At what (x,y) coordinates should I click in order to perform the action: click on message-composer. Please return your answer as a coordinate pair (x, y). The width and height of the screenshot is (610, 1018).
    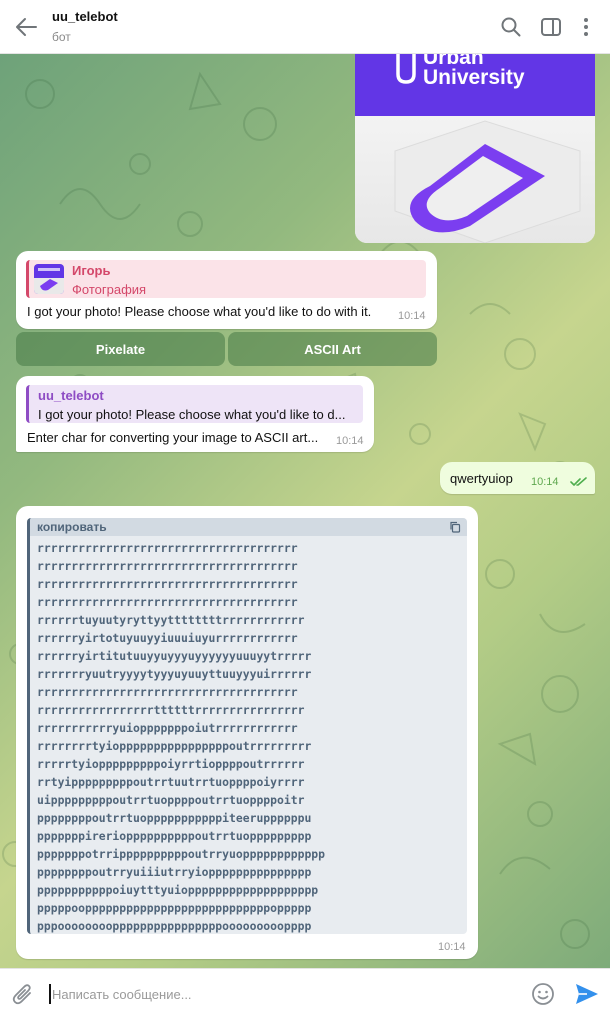
    Looking at the image, I should click on (305, 993).